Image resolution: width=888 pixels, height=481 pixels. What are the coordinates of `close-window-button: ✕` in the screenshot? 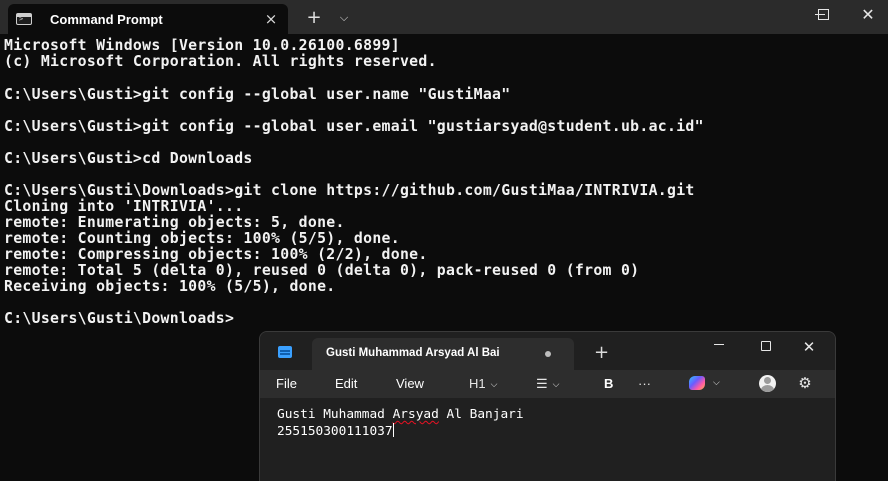 It's located at (866, 15).